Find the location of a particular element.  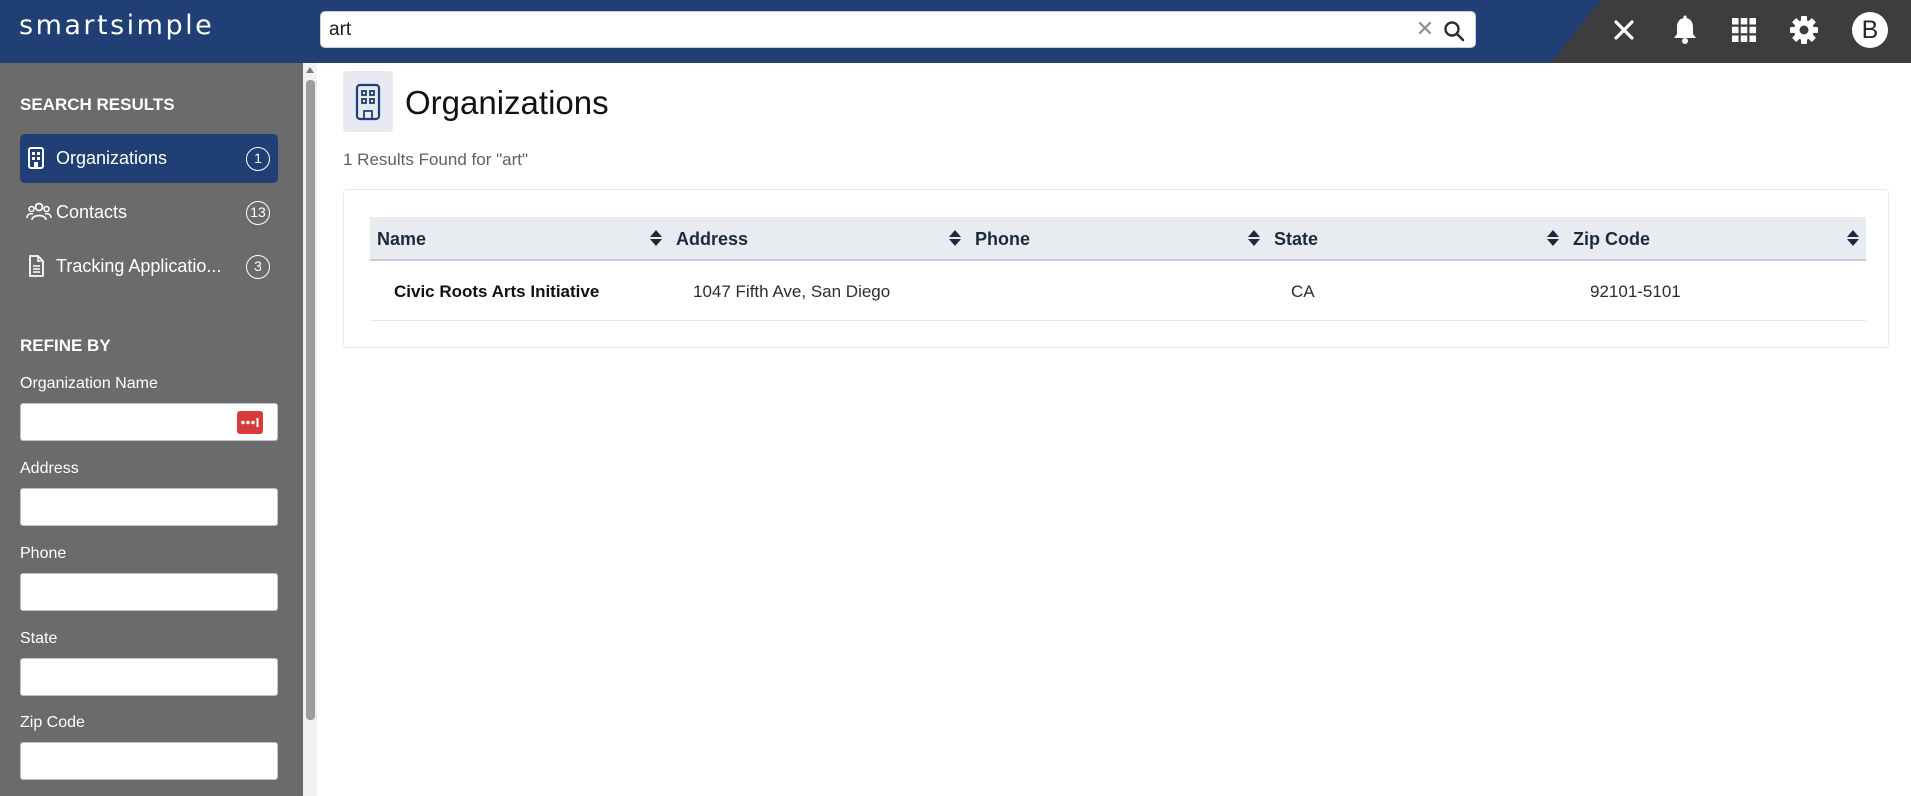

organization-name-field-box is located at coordinates (149, 422).